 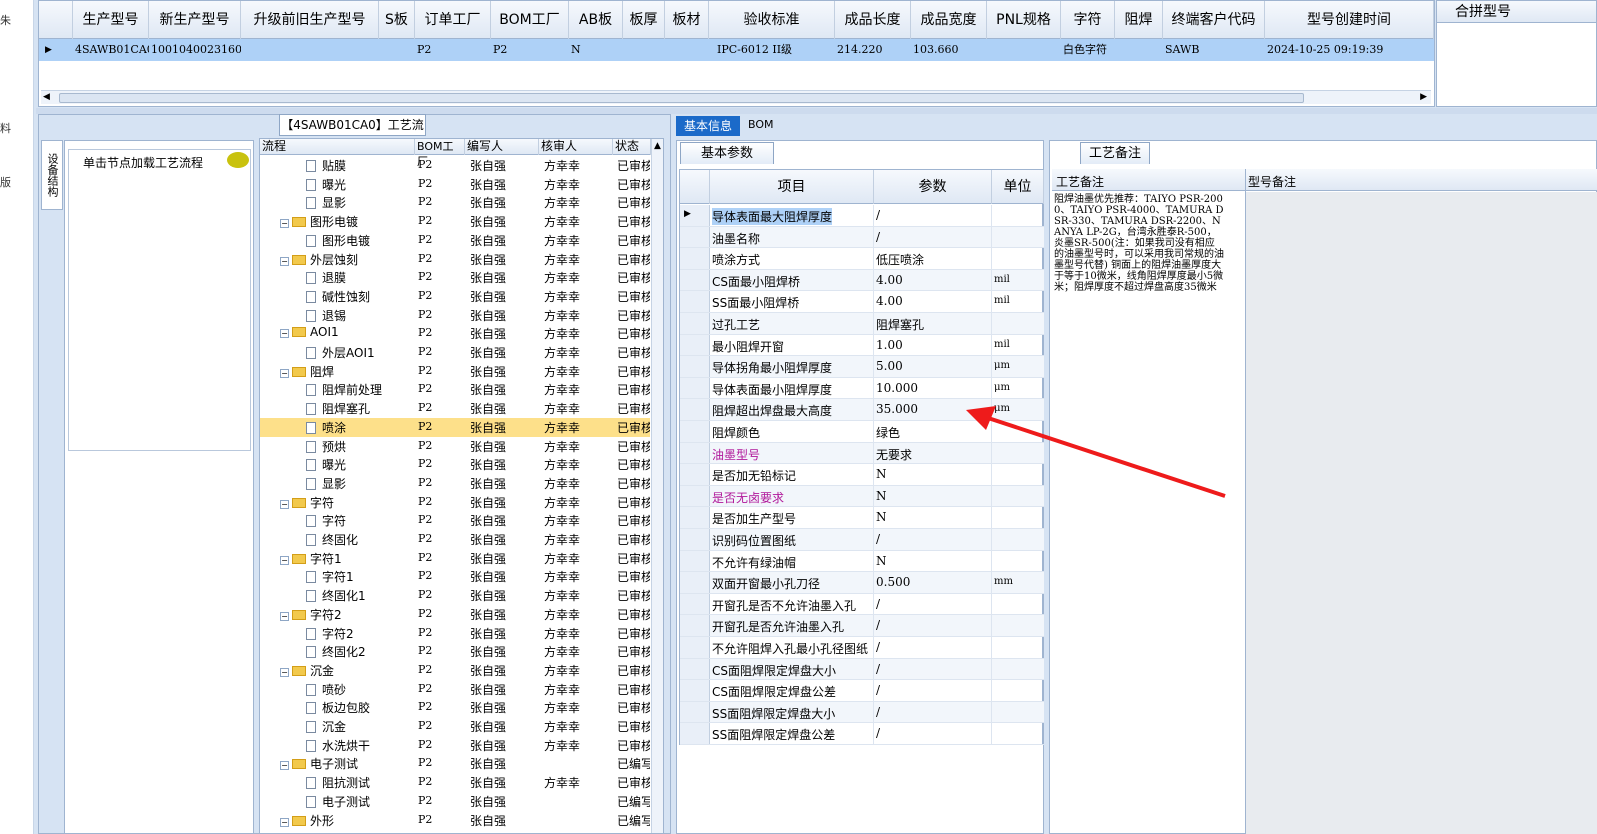 What do you see at coordinates (455, 259) in the screenshot?
I see `tree-row: − 外层蚀刻 P2 张自强 方幸幸 已审核` at bounding box center [455, 259].